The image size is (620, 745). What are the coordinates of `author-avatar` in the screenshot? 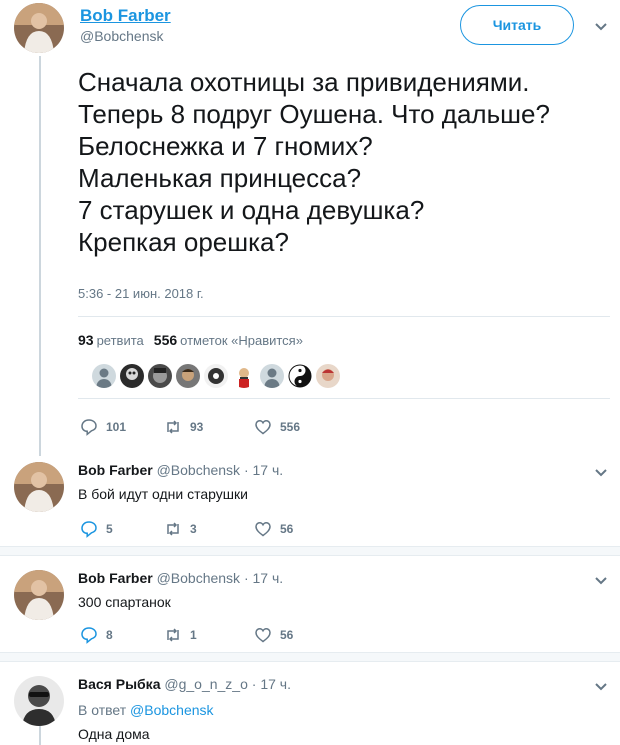 It's located at (39, 28).